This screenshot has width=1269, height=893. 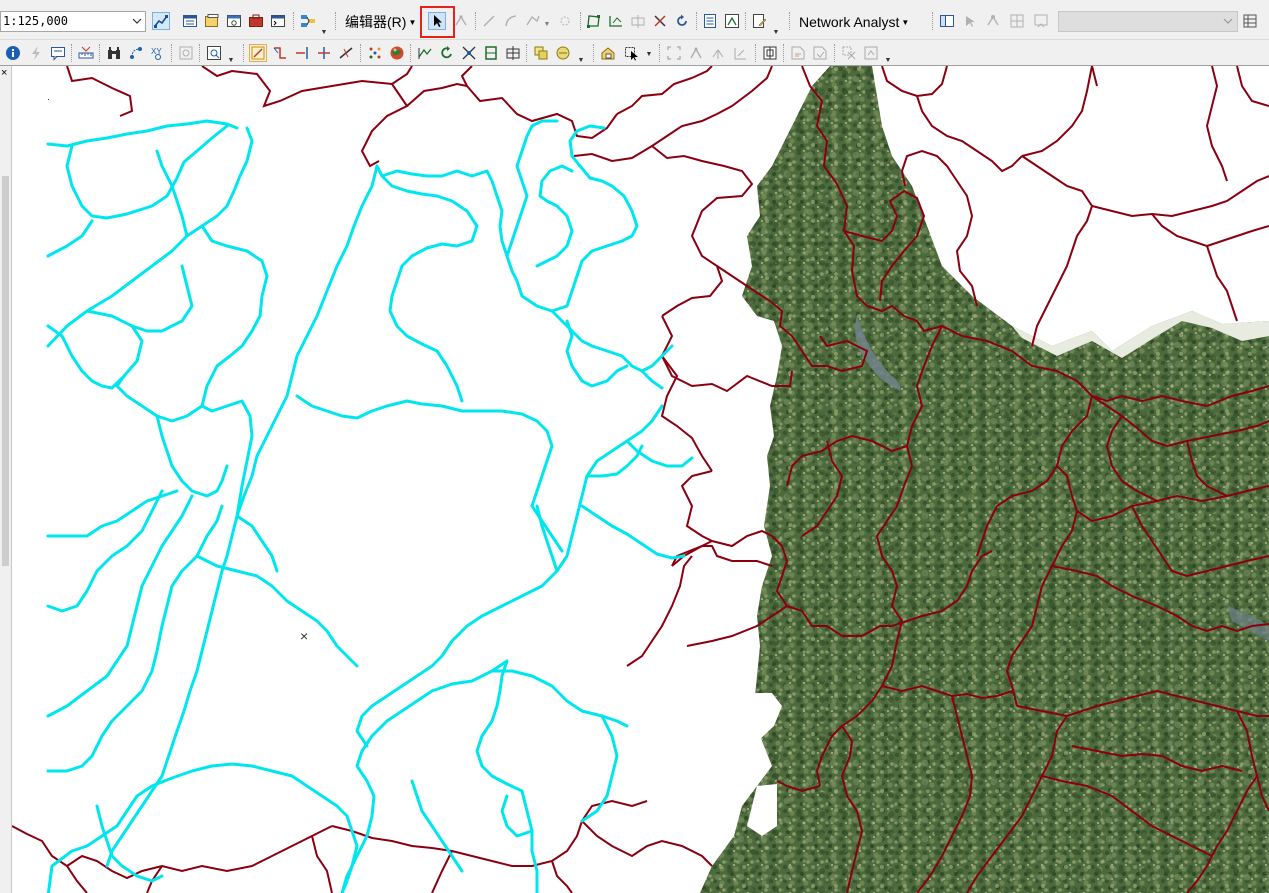 What do you see at coordinates (186, 53) in the screenshot?
I see `time-slider-button` at bounding box center [186, 53].